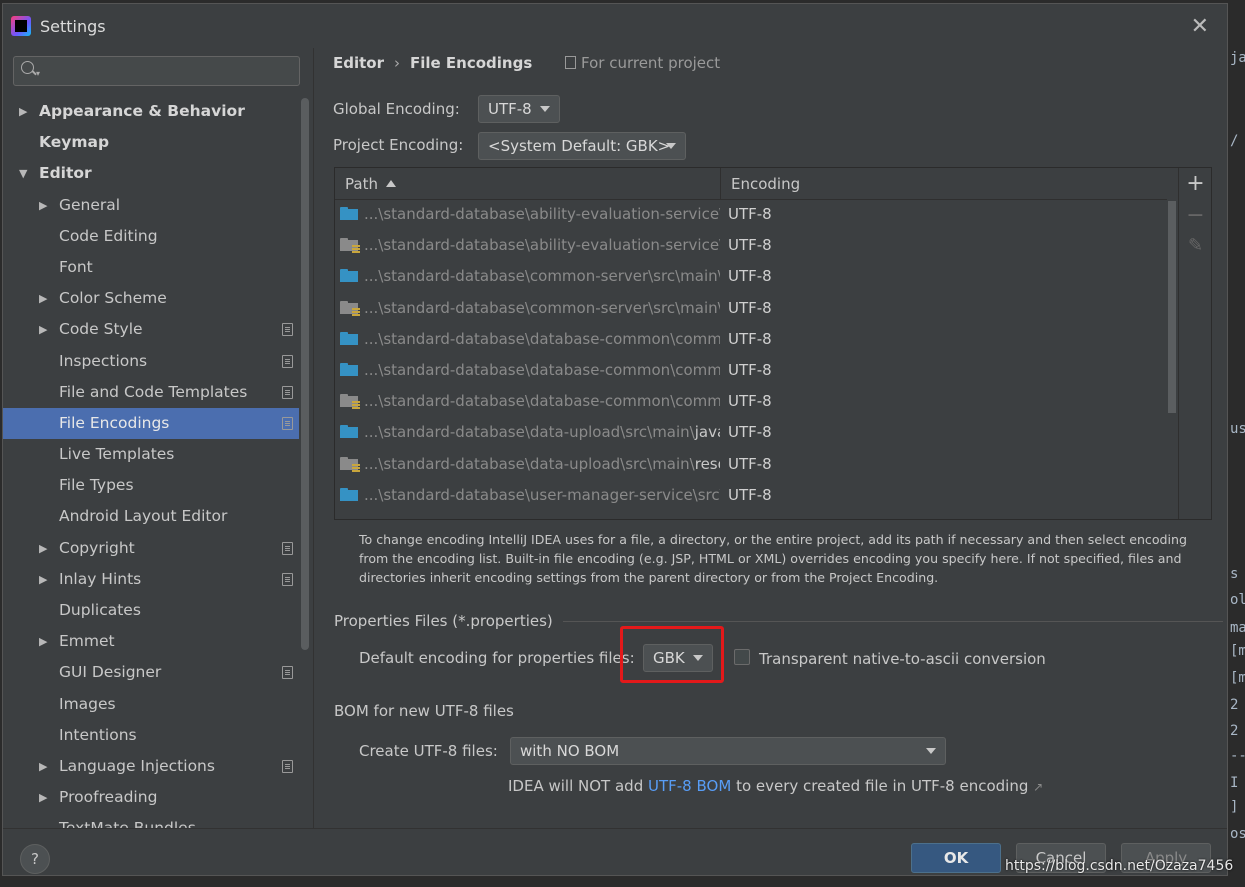  What do you see at coordinates (151, 173) in the screenshot?
I see `sidebar-item: ▼ Editor` at bounding box center [151, 173].